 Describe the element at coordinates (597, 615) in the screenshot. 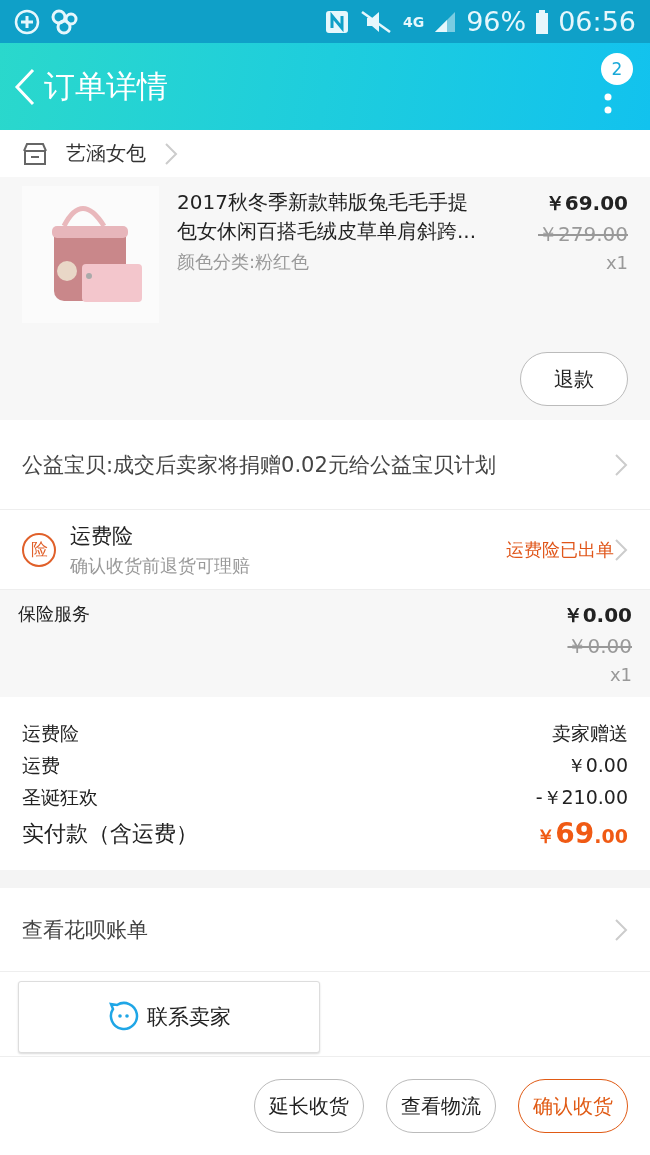

I see `service-price: ￥0.00` at that location.